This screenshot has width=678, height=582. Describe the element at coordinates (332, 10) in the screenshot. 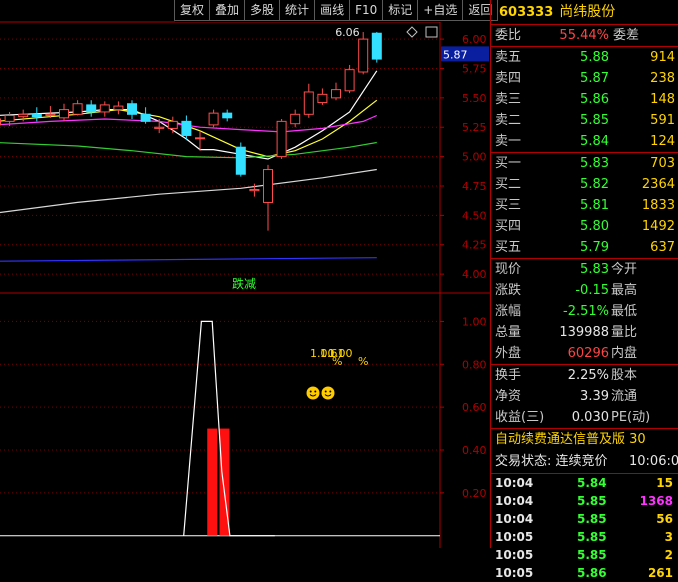

I see `toolbar-button-4: 画线` at that location.